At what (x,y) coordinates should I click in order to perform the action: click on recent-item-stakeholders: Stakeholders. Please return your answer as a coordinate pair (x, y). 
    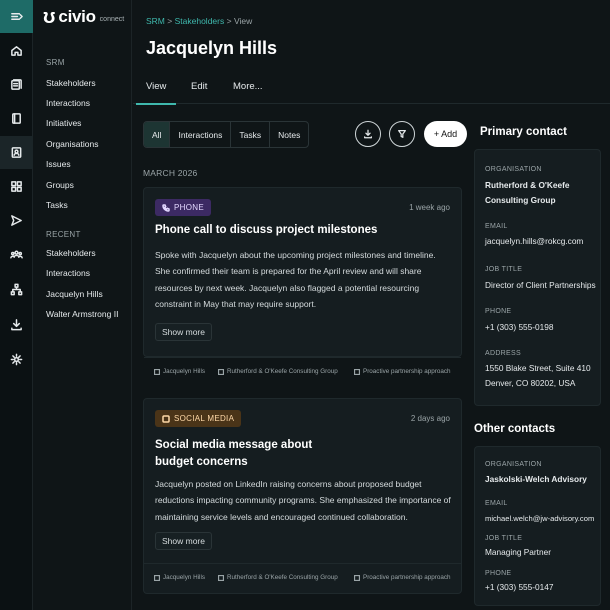
    Looking at the image, I should click on (71, 253).